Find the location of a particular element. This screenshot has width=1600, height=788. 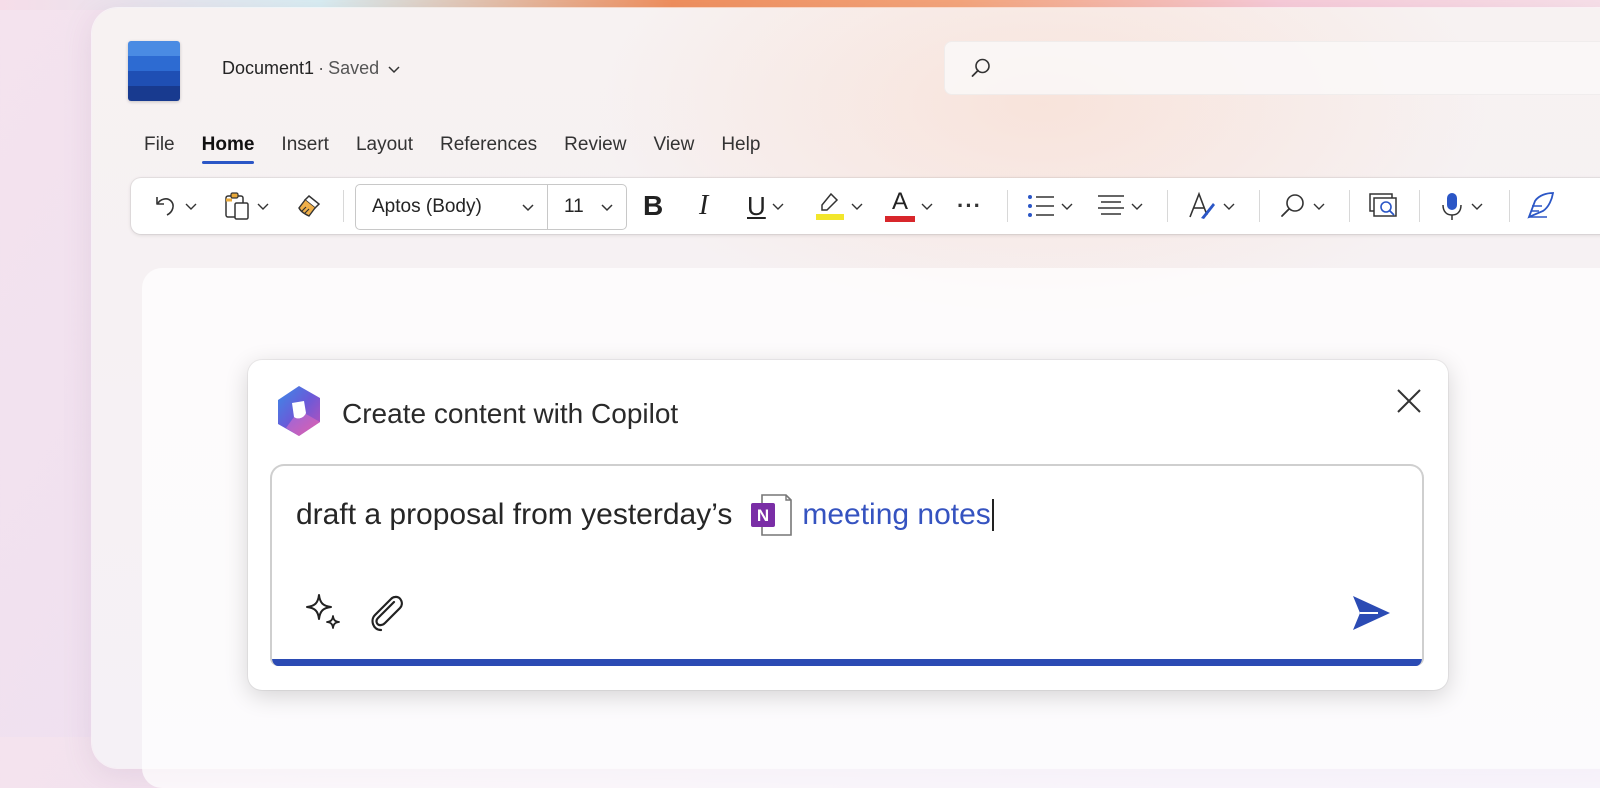

highlighter-icon is located at coordinates (830, 206).